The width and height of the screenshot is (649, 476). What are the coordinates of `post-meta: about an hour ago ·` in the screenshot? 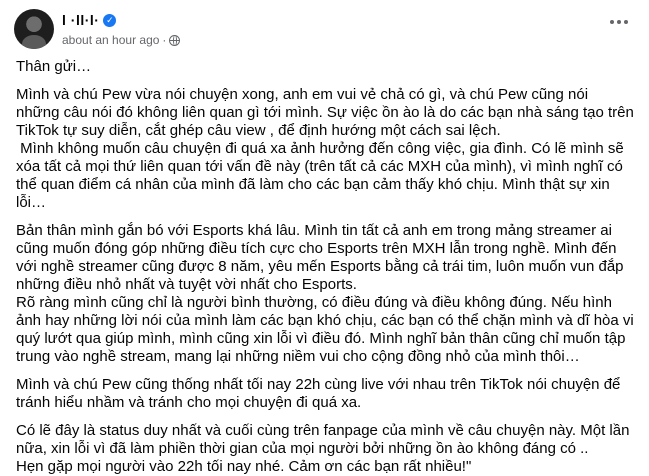 It's located at (121, 40).